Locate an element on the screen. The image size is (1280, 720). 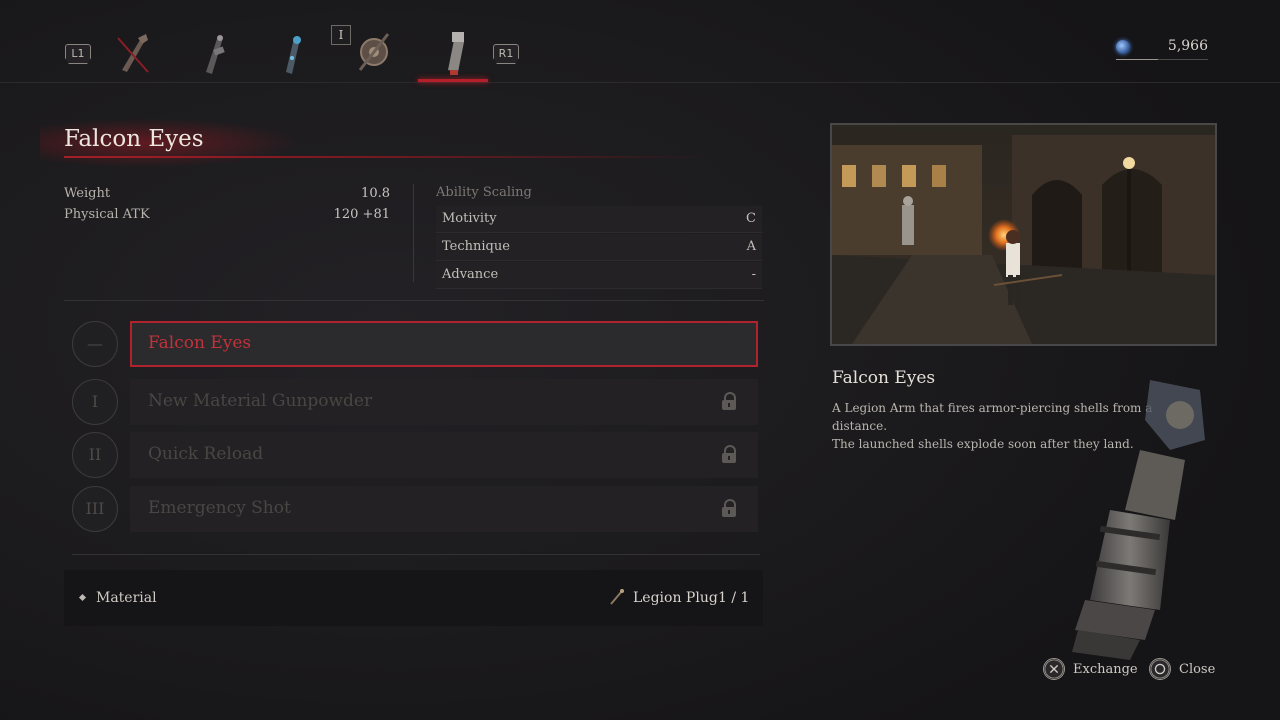
skill-preview-video is located at coordinates (1023, 234).